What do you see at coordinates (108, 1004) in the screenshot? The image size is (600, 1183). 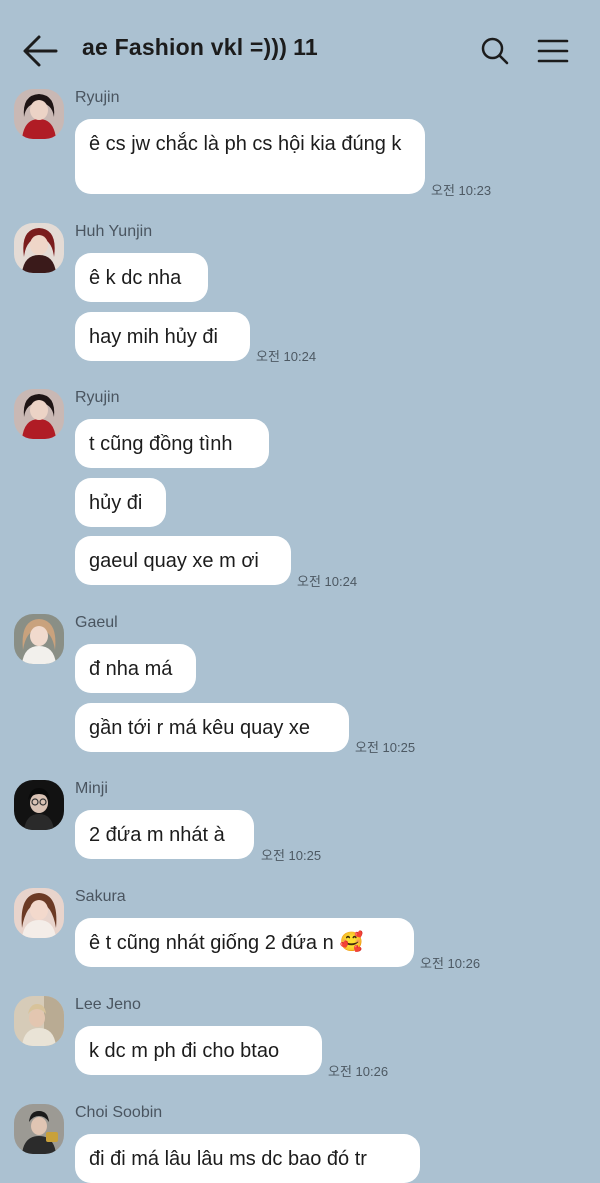 I see `sender-name: Lee Jeno` at bounding box center [108, 1004].